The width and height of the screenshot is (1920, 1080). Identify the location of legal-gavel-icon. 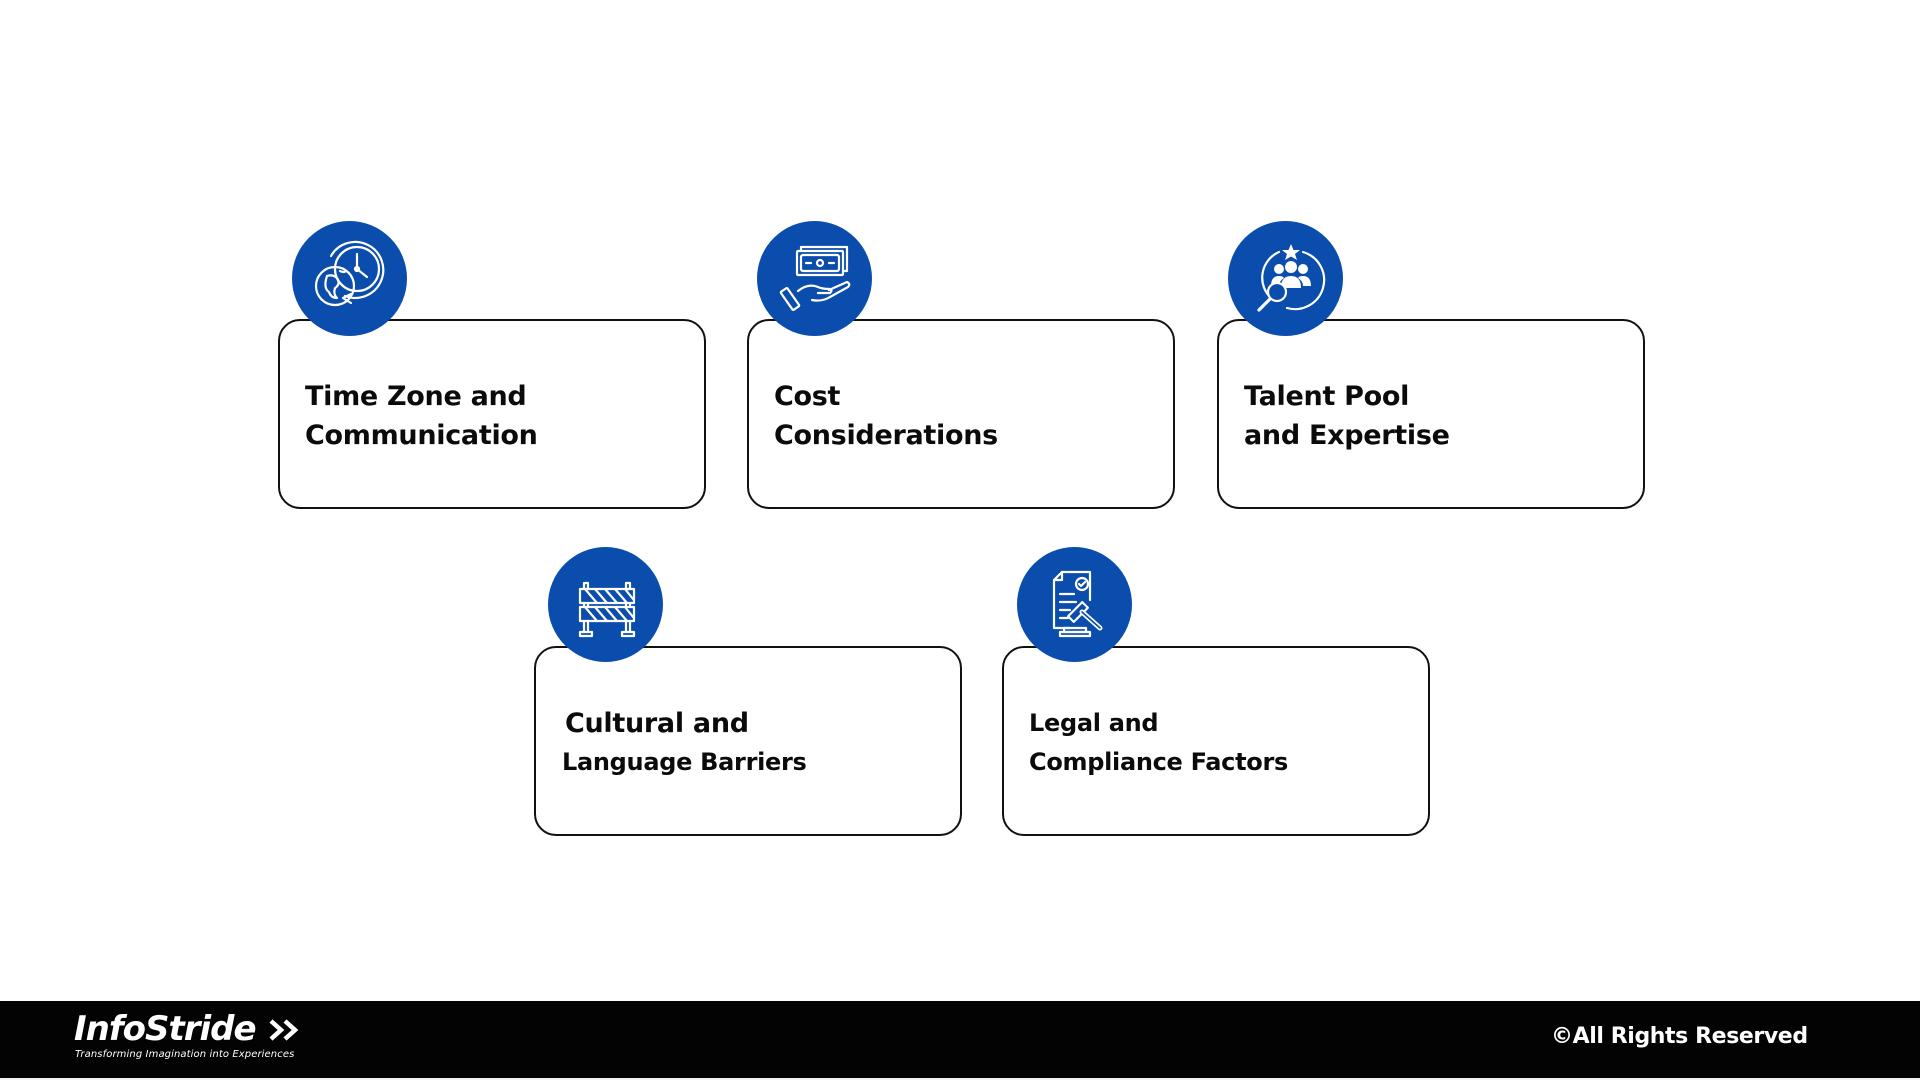
(1074, 604).